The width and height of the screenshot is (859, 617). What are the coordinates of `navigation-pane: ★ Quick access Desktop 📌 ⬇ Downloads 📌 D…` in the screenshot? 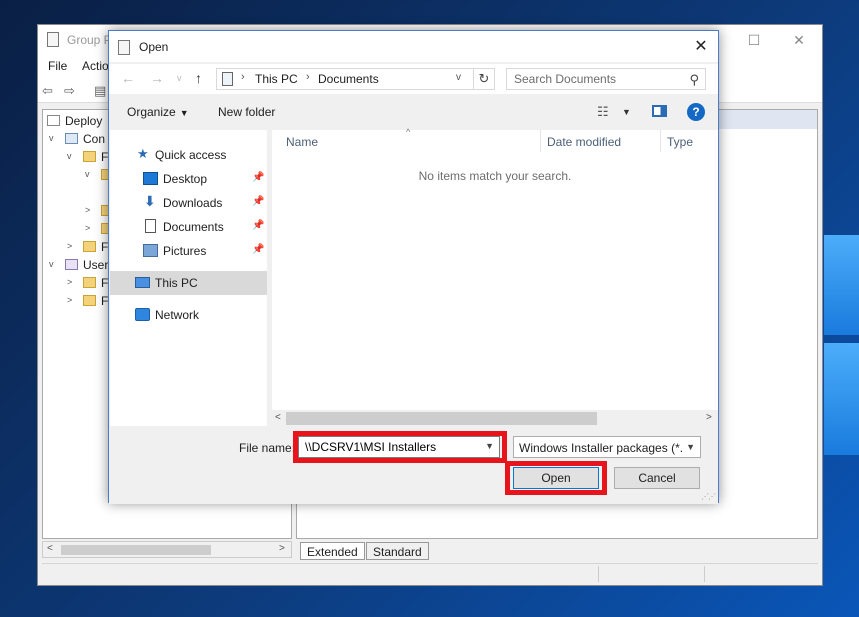 It's located at (188, 278).